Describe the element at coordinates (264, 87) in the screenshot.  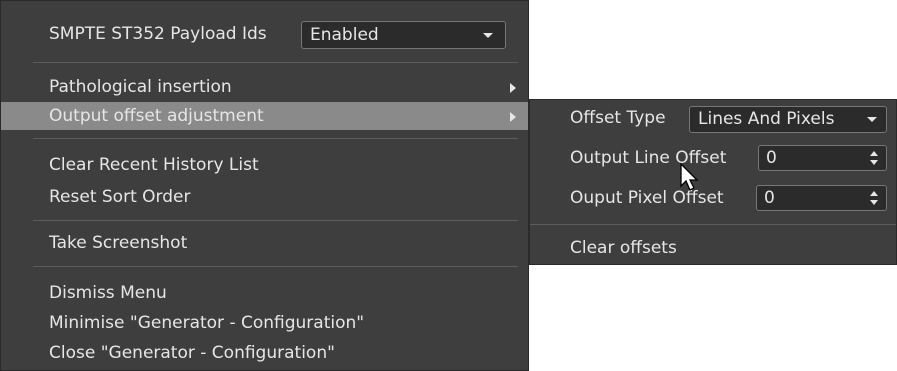
I see `menu-item-pathological-insertion: Pathological insertion` at that location.